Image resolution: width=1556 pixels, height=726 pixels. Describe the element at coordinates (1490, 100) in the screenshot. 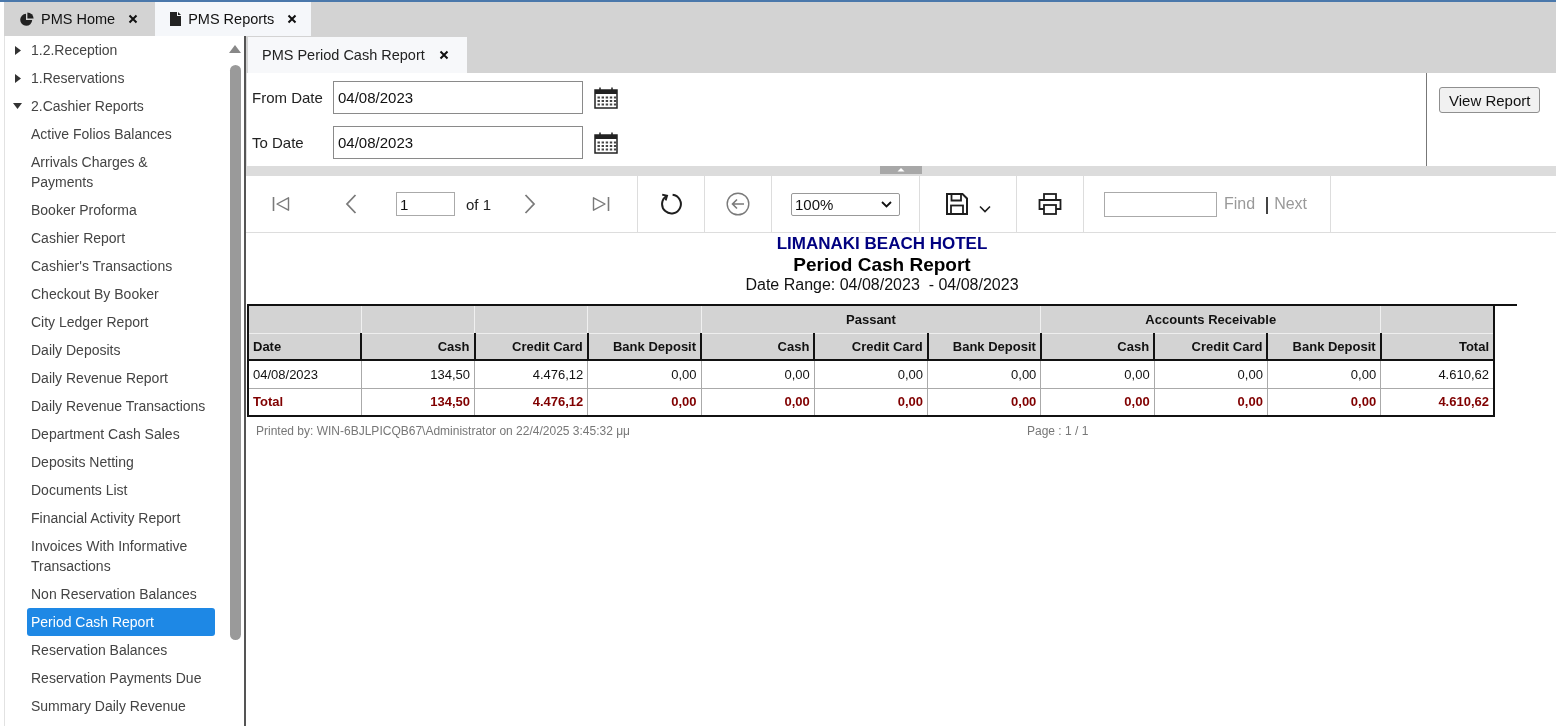

I see `view-report-button: View Report` at that location.